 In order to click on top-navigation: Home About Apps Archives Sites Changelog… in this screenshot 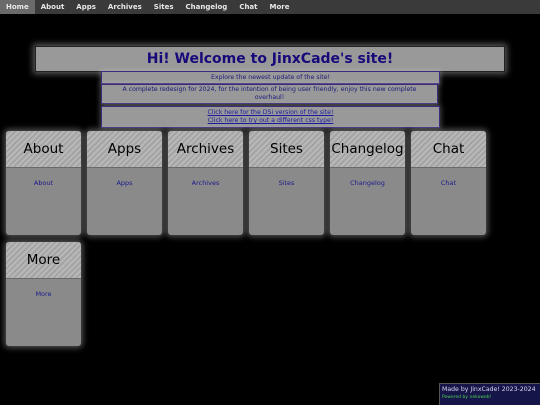, I will do `click(270, 7)`.